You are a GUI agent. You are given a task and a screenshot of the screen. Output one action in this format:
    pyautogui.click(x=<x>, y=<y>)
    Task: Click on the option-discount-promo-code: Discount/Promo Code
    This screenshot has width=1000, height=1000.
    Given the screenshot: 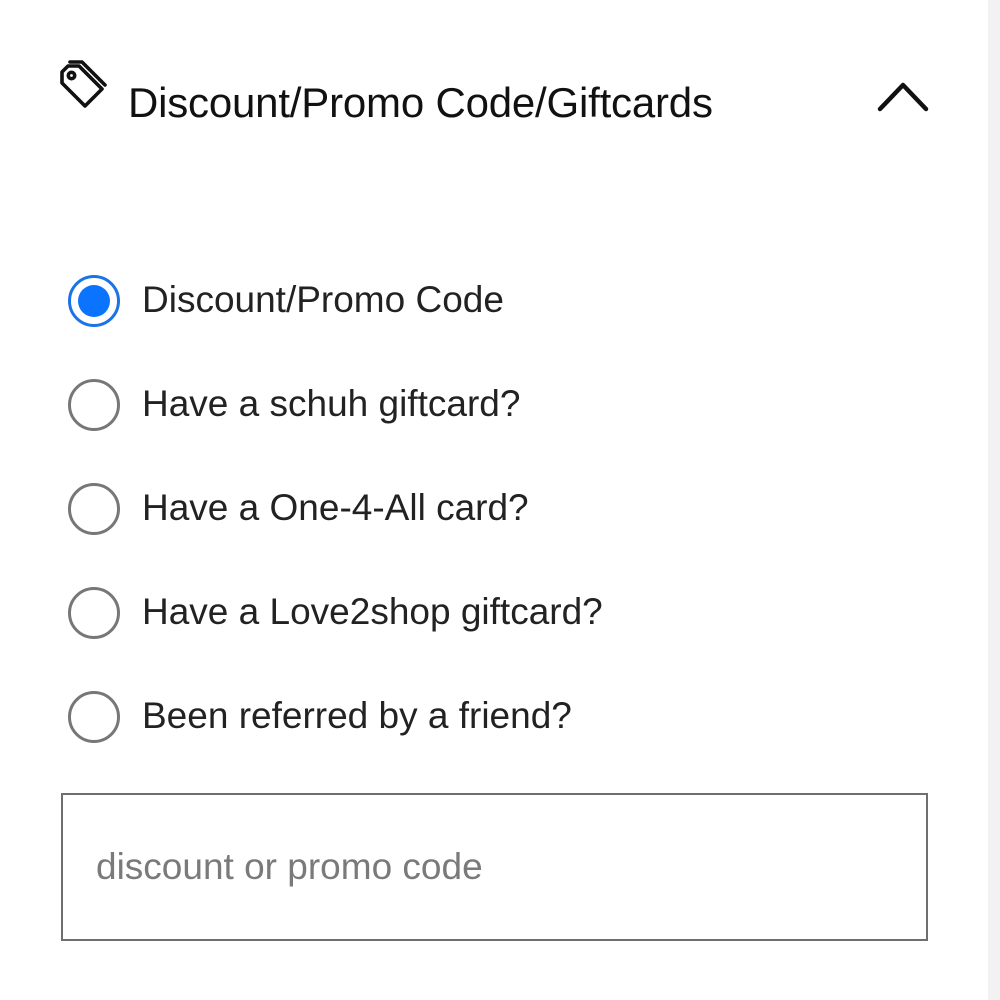 What is the action you would take?
    pyautogui.click(x=518, y=324)
    